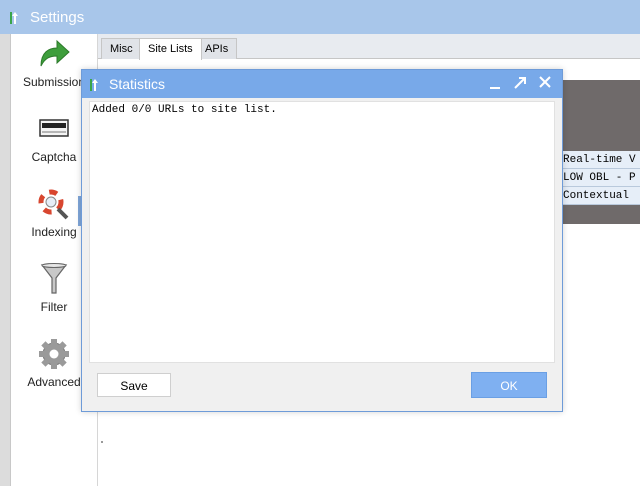 This screenshot has height=486, width=640. Describe the element at coordinates (495, 88) in the screenshot. I see `minimize-icon` at that location.